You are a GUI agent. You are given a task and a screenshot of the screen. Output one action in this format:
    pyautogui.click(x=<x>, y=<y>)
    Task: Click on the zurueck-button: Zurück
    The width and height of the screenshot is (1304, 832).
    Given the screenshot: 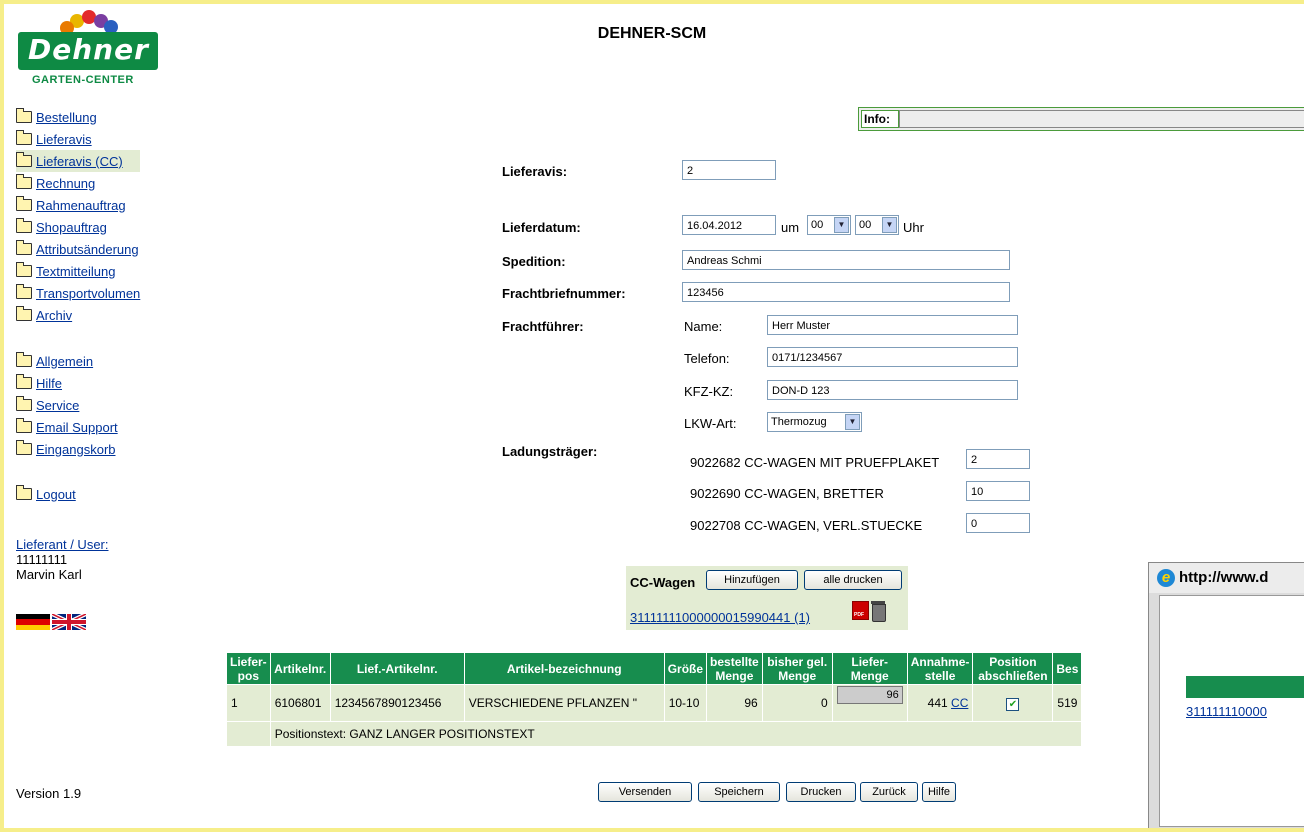 What is the action you would take?
    pyautogui.click(x=889, y=792)
    